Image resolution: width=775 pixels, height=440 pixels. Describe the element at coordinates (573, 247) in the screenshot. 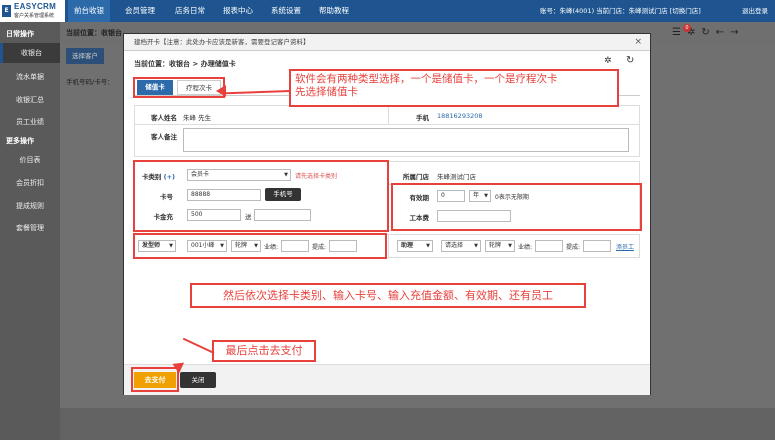

I see `assistant-commission-label: 提成:` at that location.